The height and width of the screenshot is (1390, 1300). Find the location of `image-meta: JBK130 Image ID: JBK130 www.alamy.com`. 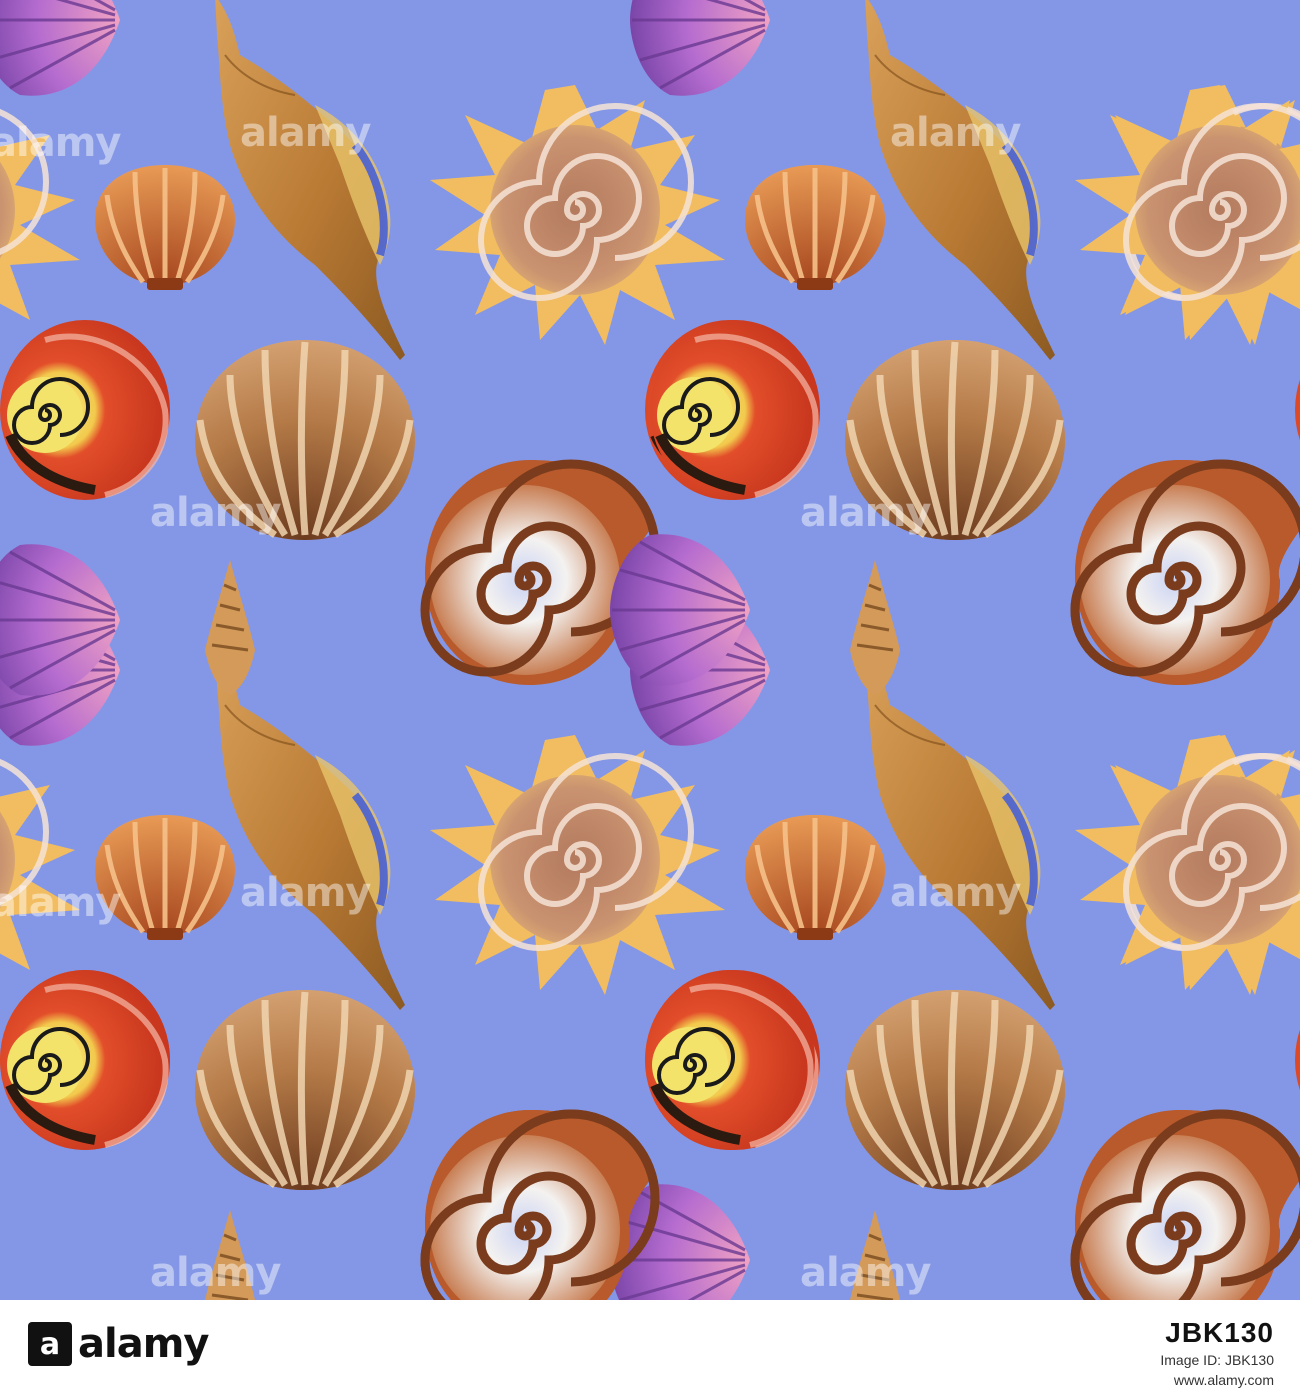

image-meta: JBK130 Image ID: JBK130 www.alamy.com is located at coordinates (1217, 1353).